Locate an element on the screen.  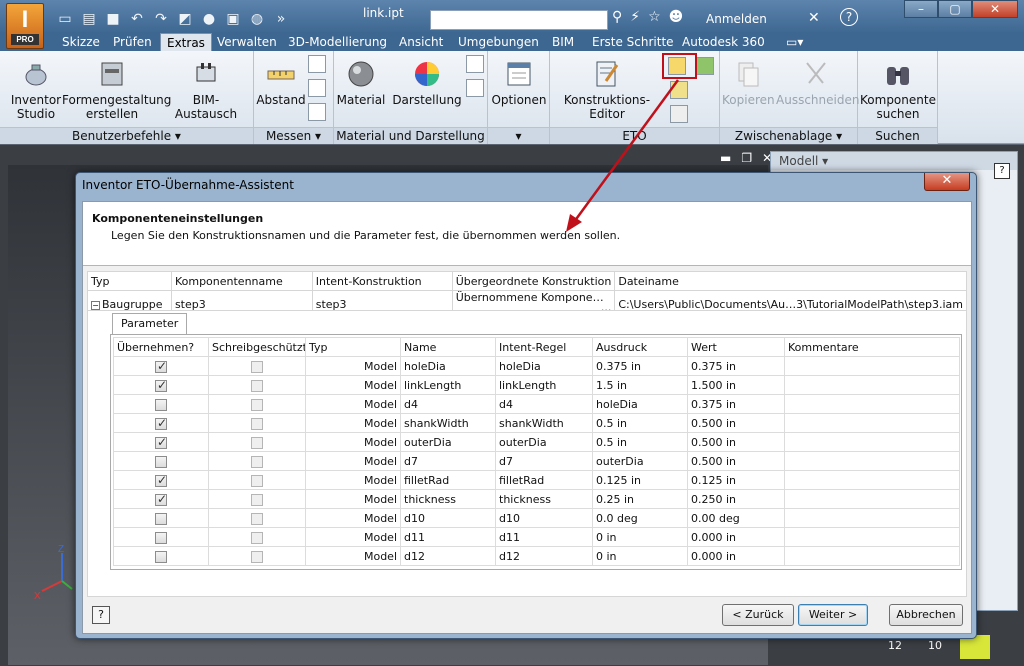
tab-verwalten: Verwalten is located at coordinates (247, 42).